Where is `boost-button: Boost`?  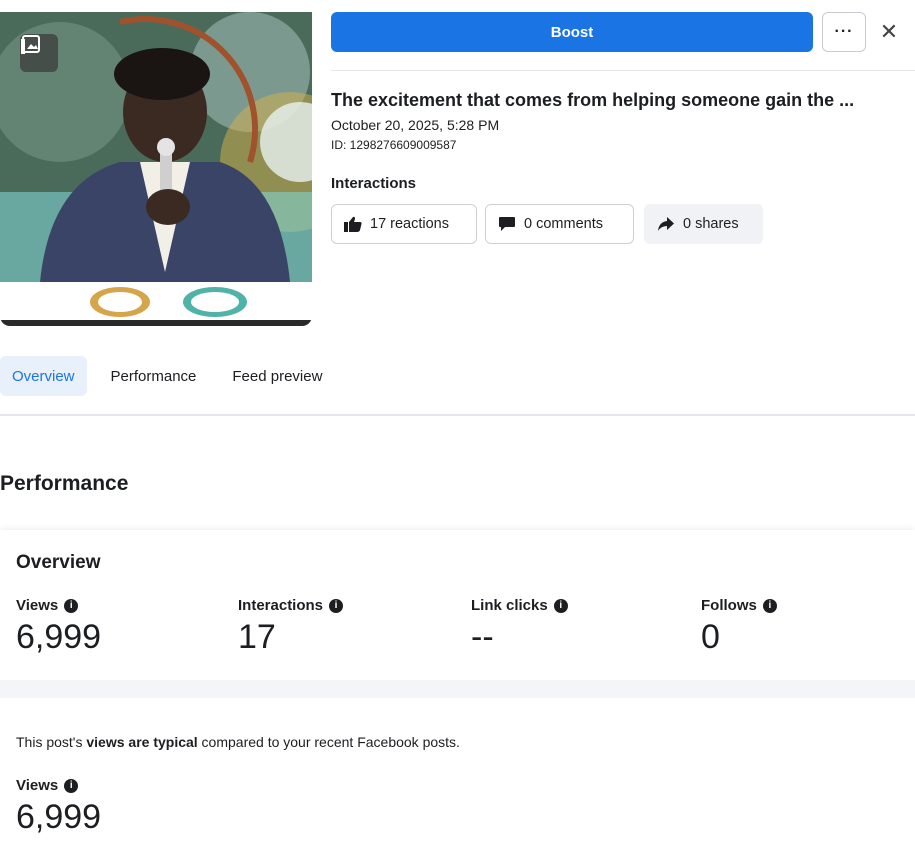 boost-button: Boost is located at coordinates (572, 32).